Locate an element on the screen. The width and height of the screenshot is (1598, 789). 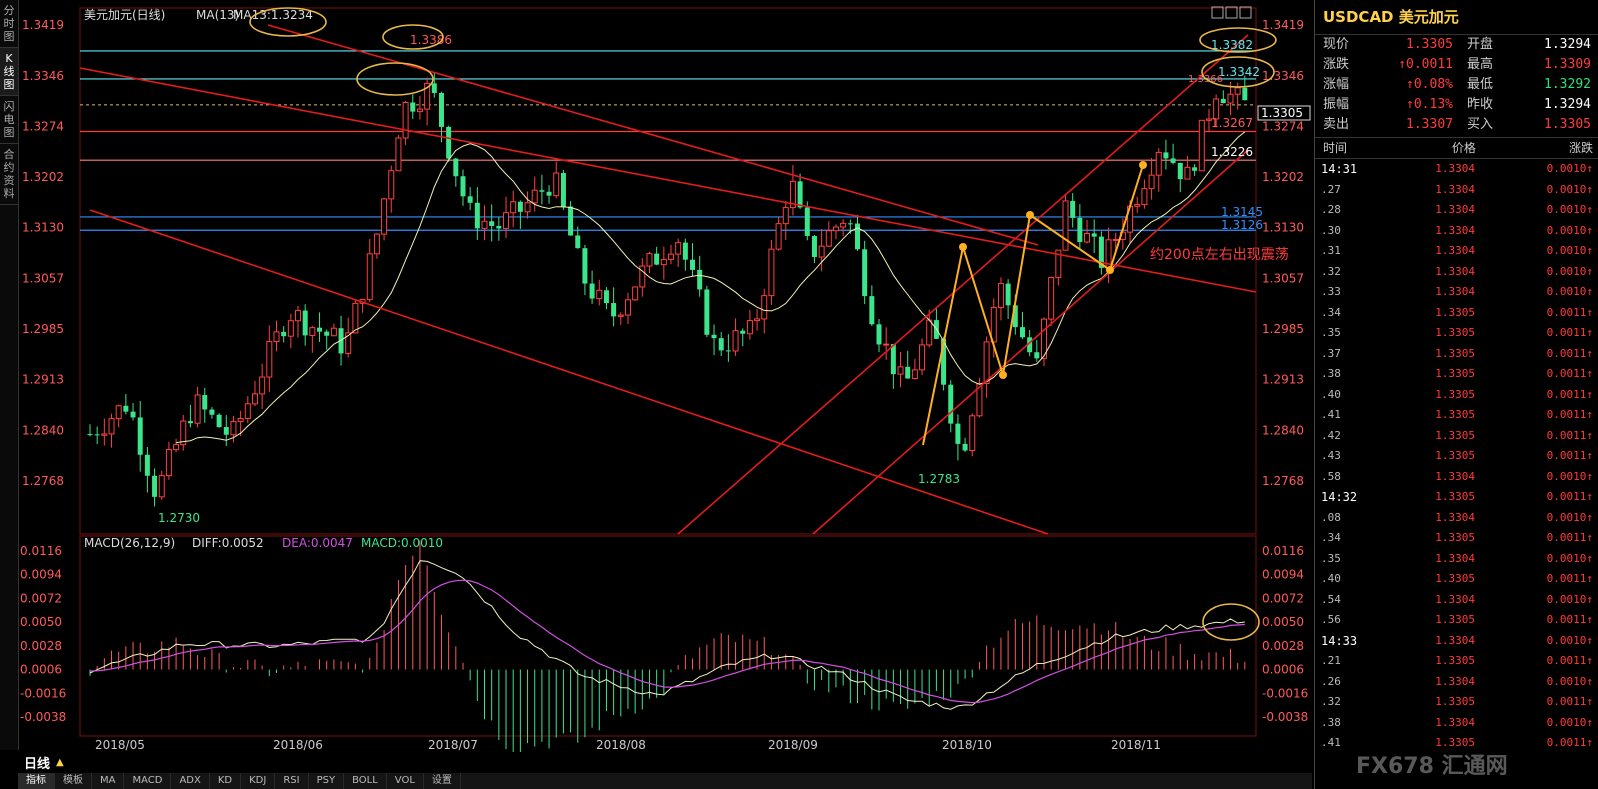
indicator-tab-kdj: KDJ is located at coordinates (258, 781).